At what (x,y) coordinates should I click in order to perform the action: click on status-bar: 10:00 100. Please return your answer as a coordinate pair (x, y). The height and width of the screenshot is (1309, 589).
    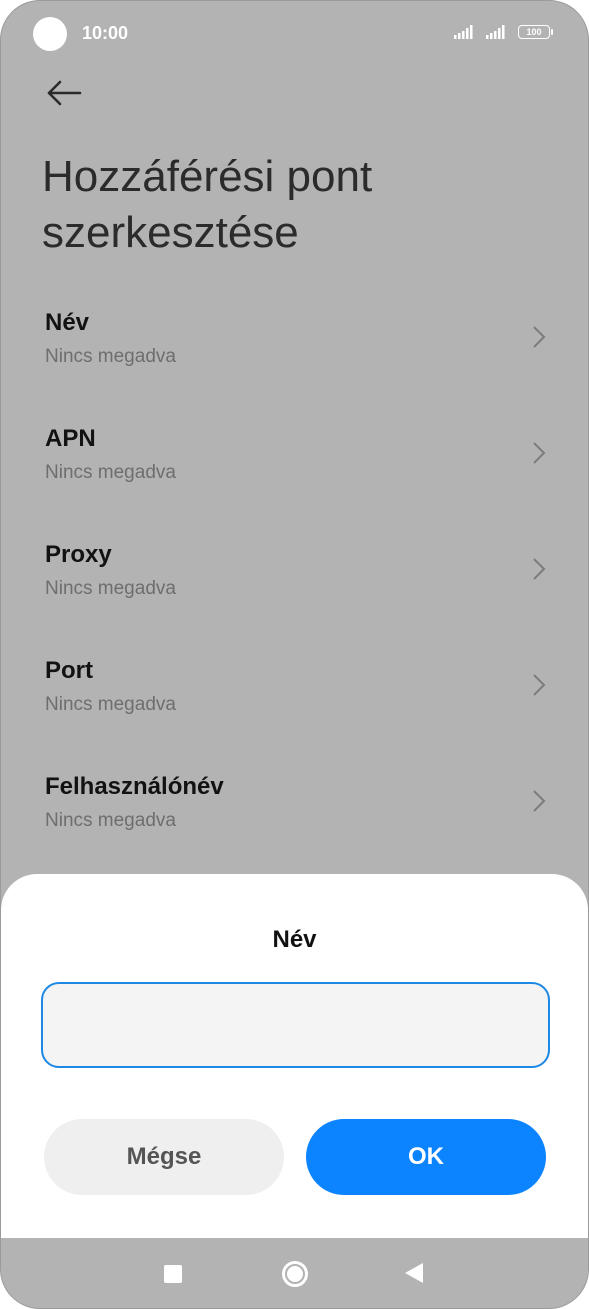
    Looking at the image, I should click on (294, 34).